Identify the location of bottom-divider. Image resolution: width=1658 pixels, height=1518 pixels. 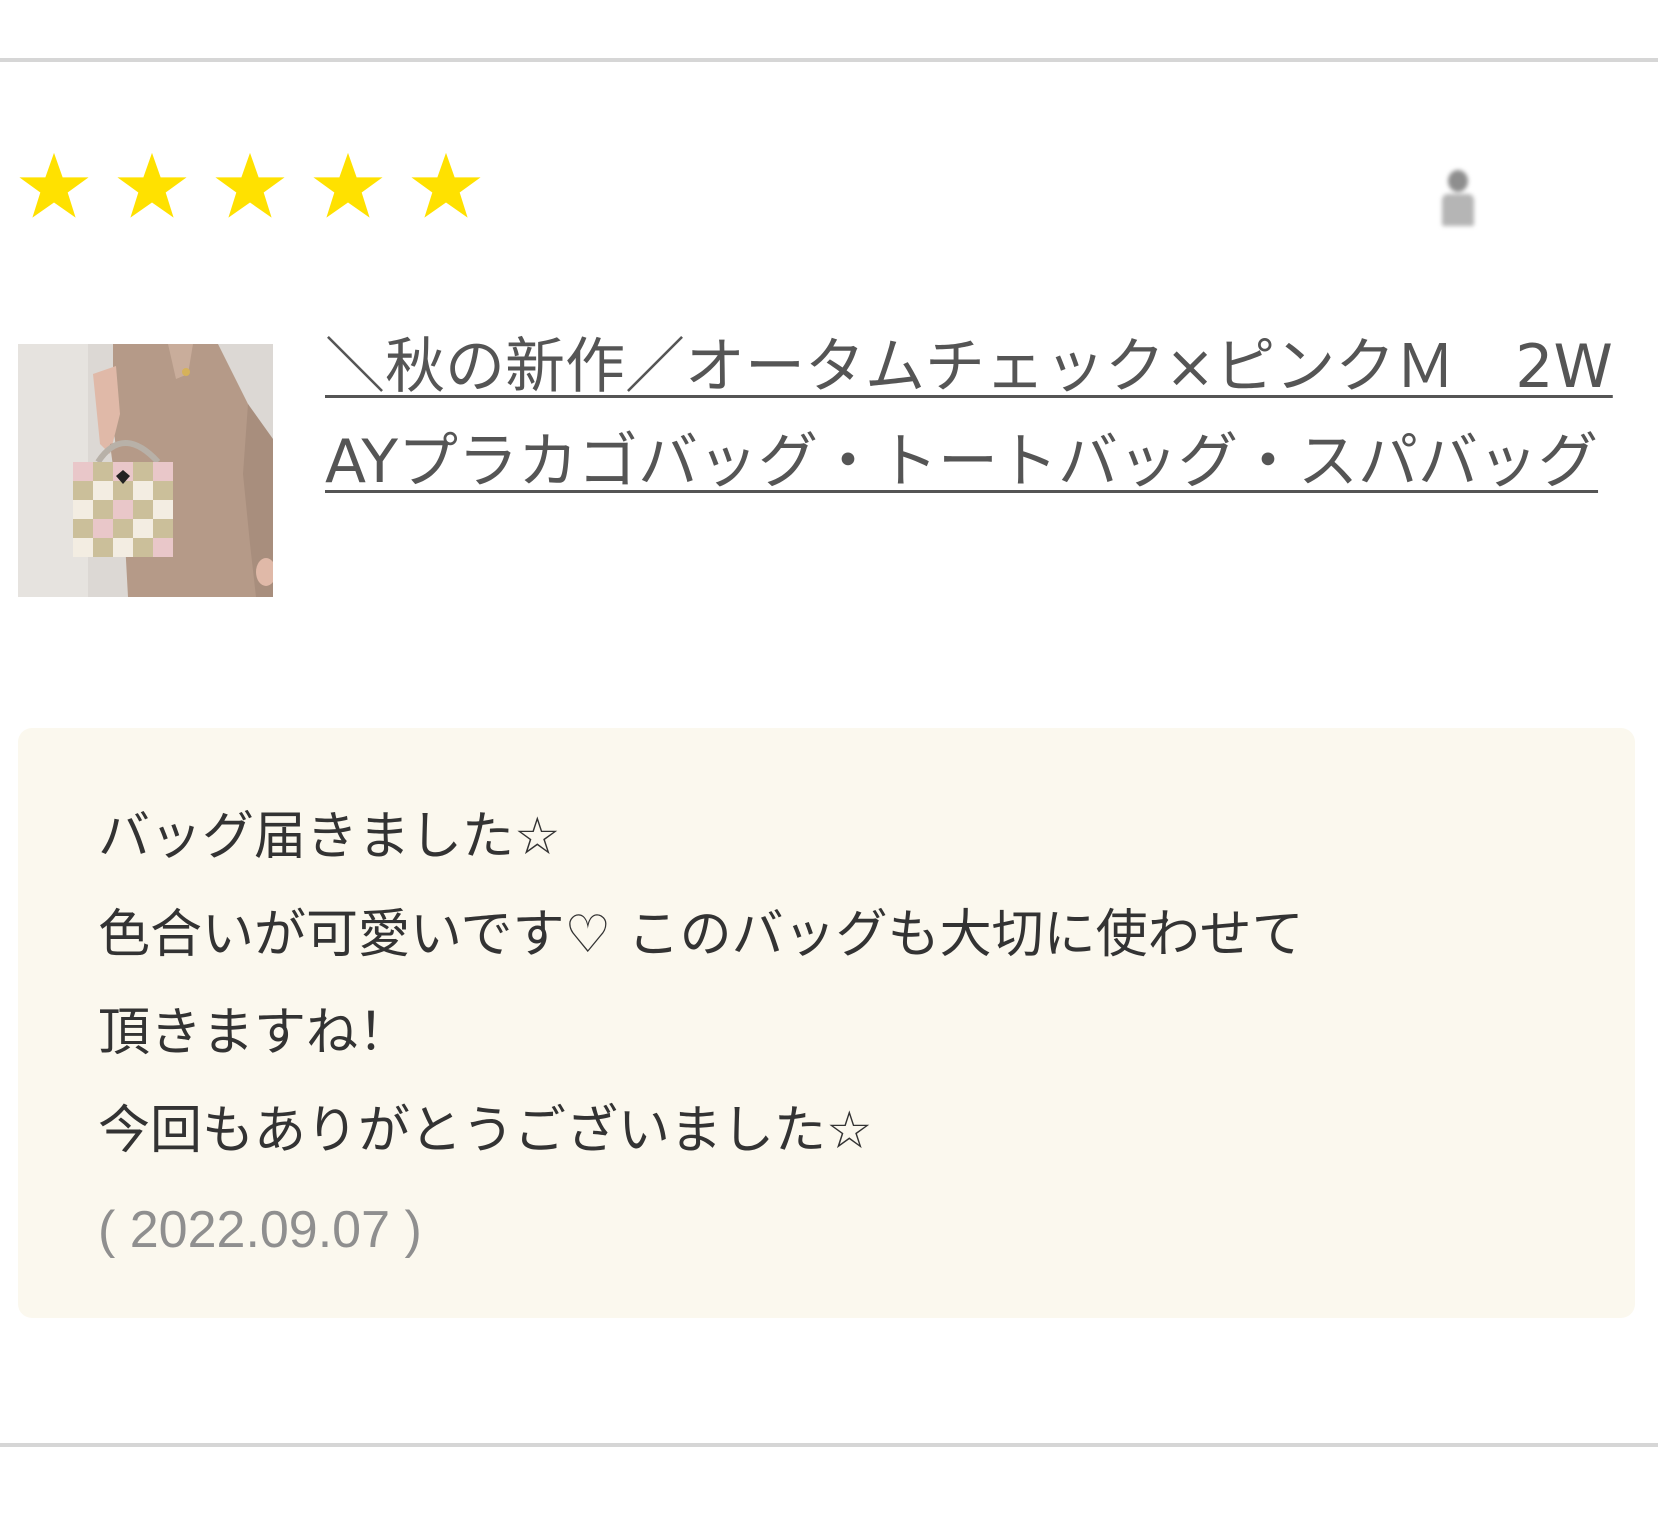
(829, 1445).